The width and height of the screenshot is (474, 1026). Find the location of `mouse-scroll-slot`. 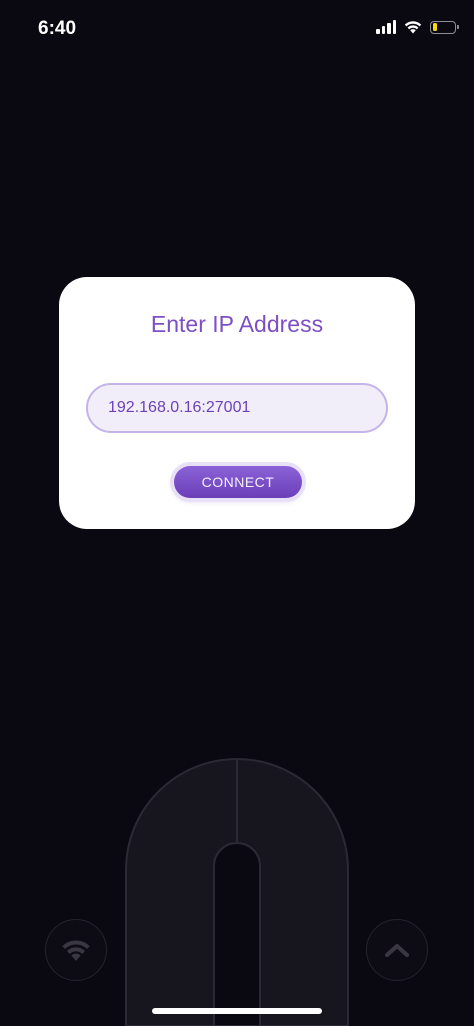

mouse-scroll-slot is located at coordinates (237, 934).